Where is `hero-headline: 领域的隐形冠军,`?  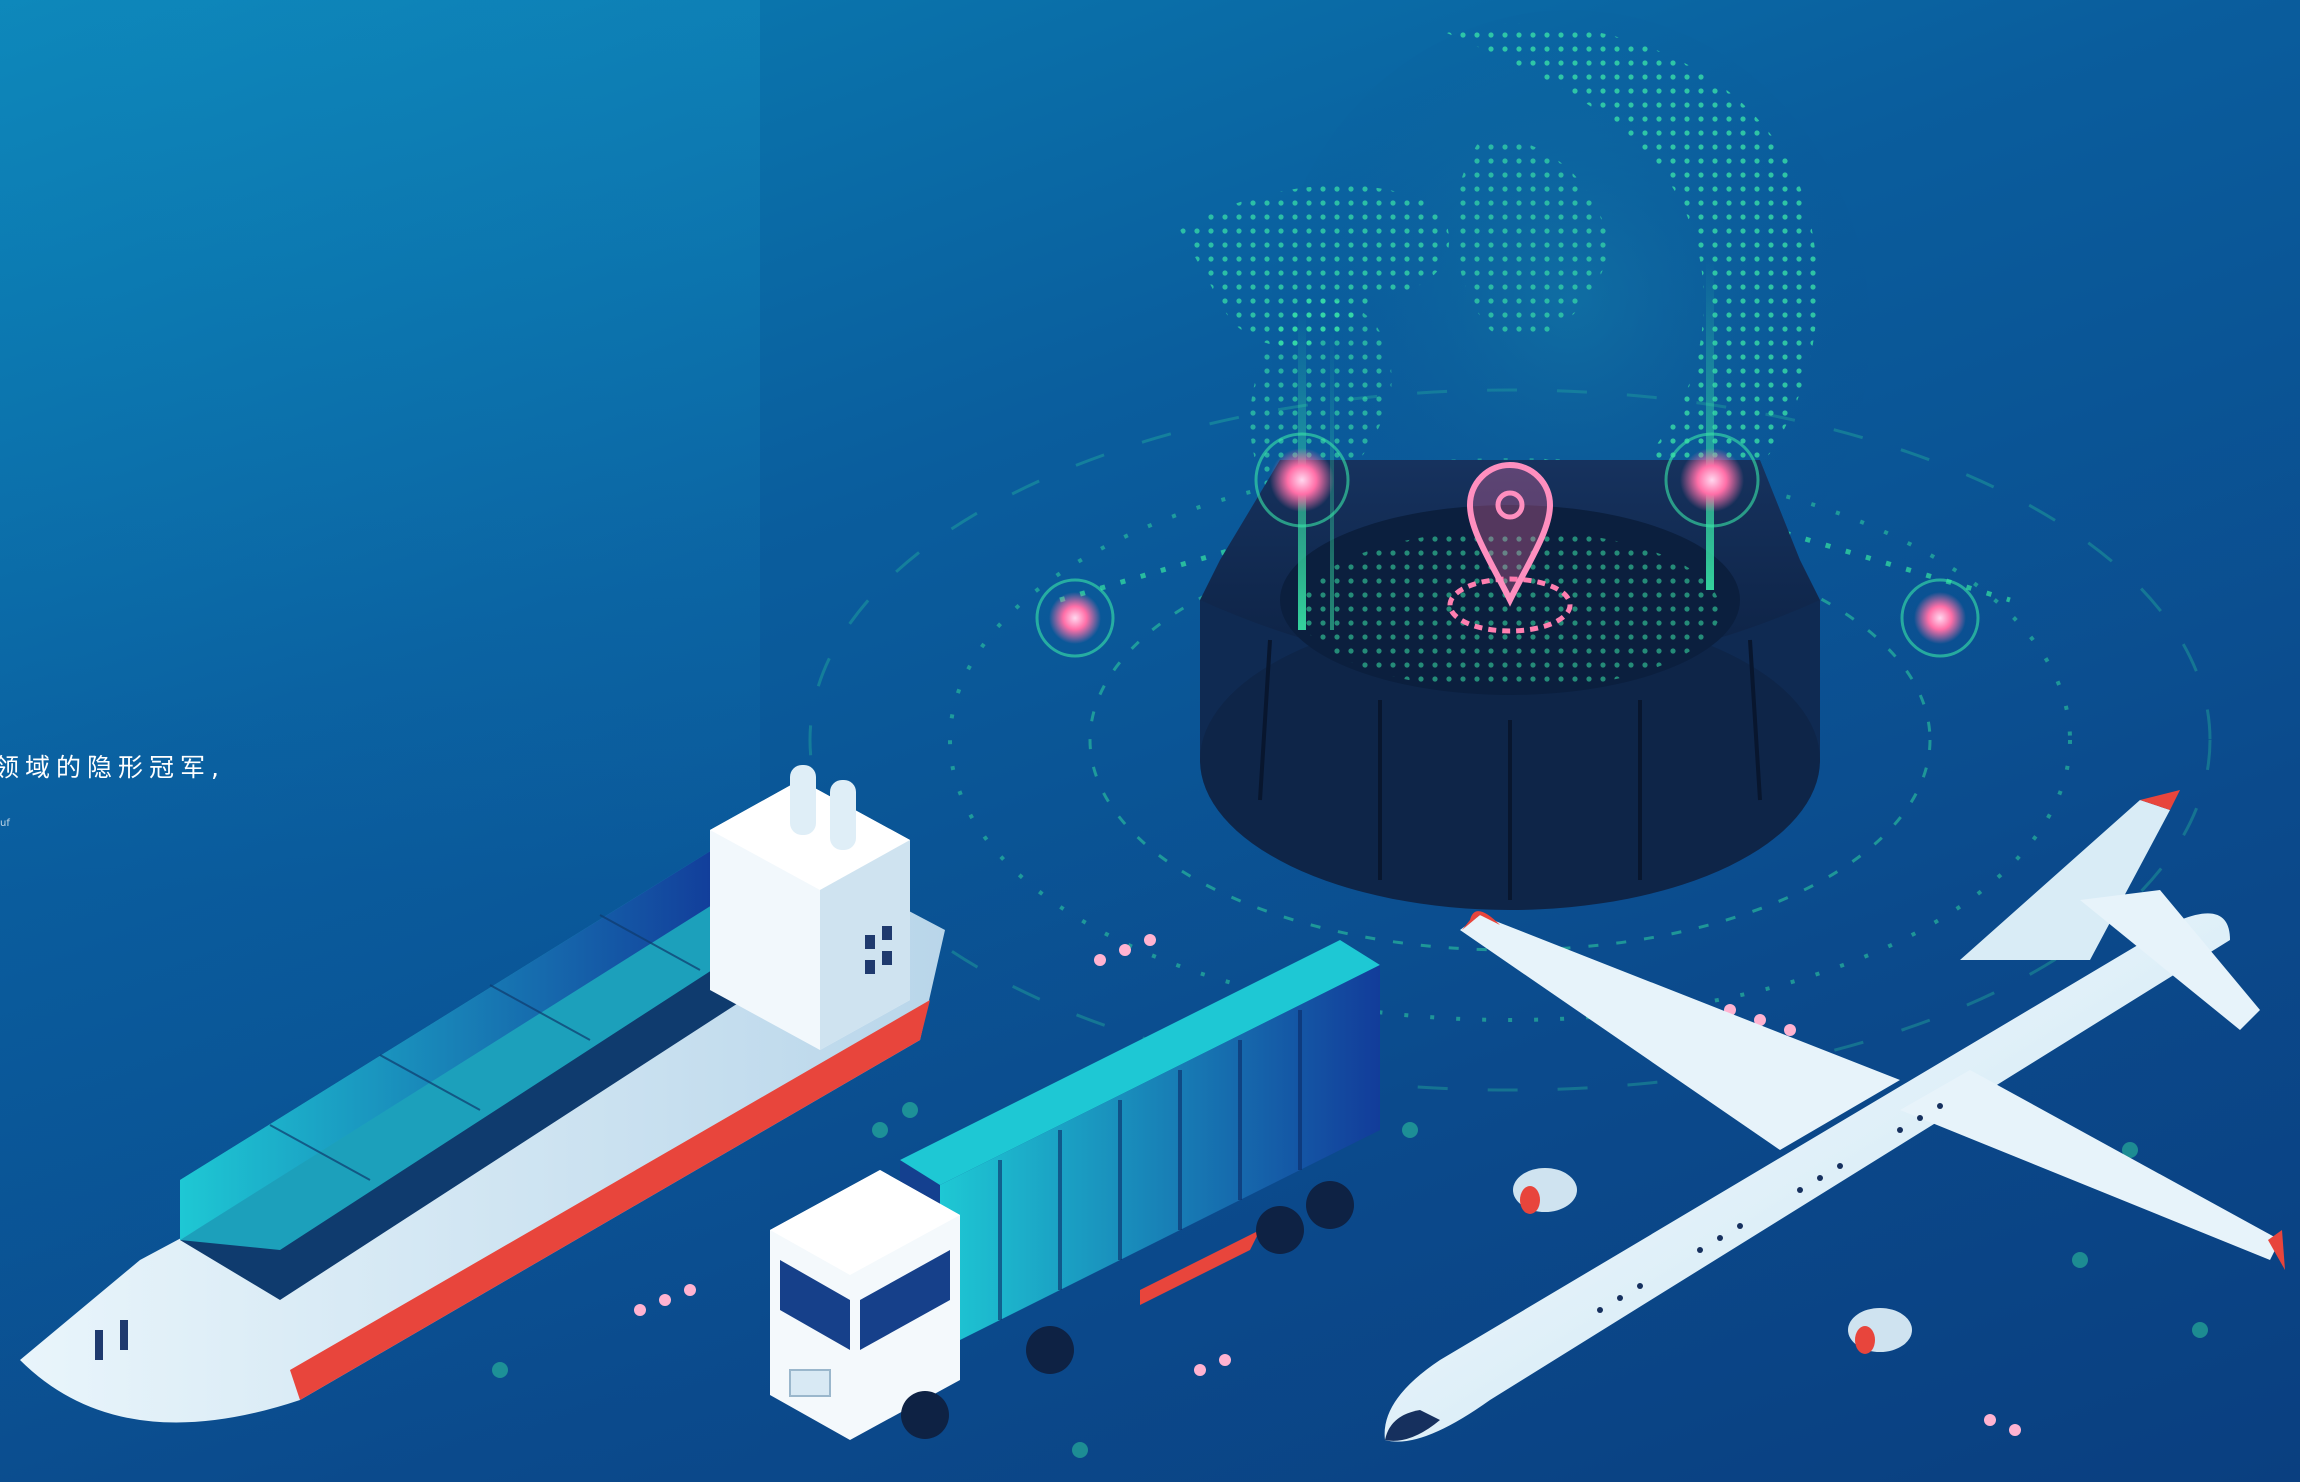 hero-headline: 领域的隐形冠军, is located at coordinates (112, 767).